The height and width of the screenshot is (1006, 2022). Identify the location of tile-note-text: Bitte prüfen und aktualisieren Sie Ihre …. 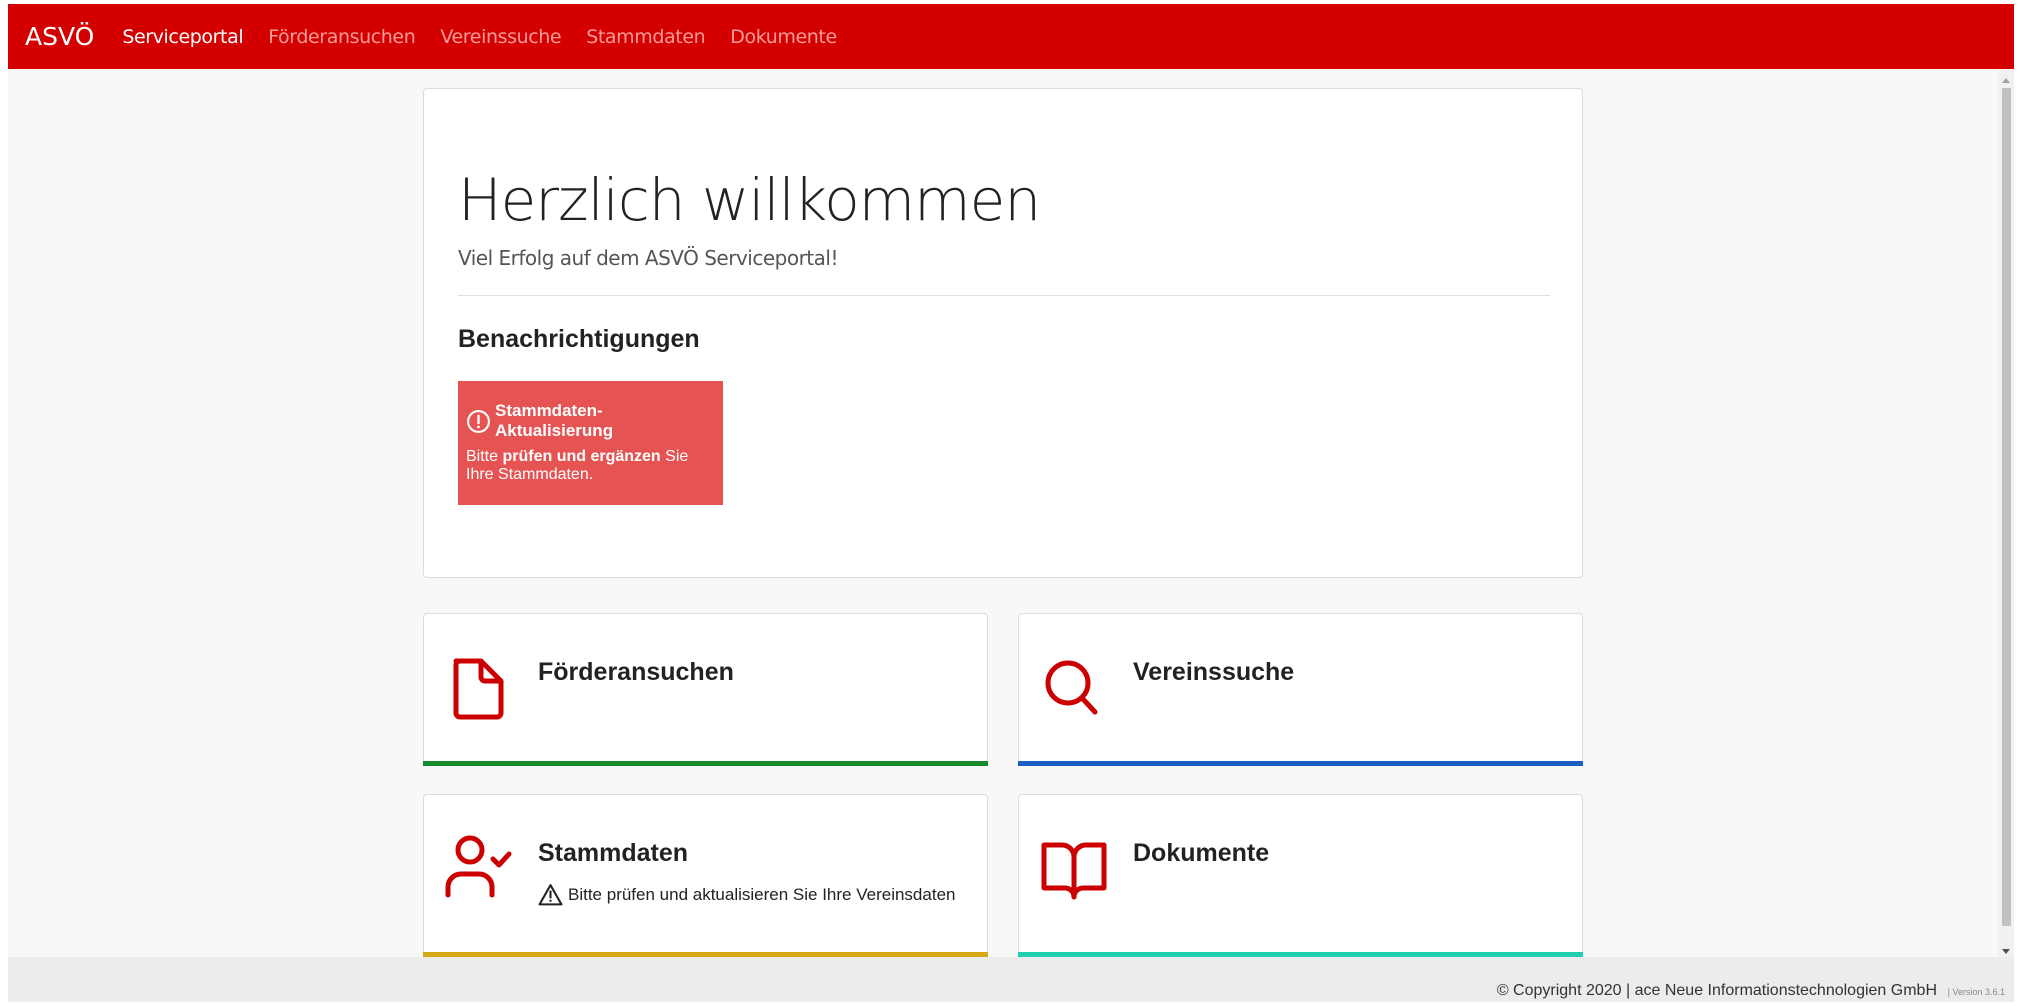
(762, 894).